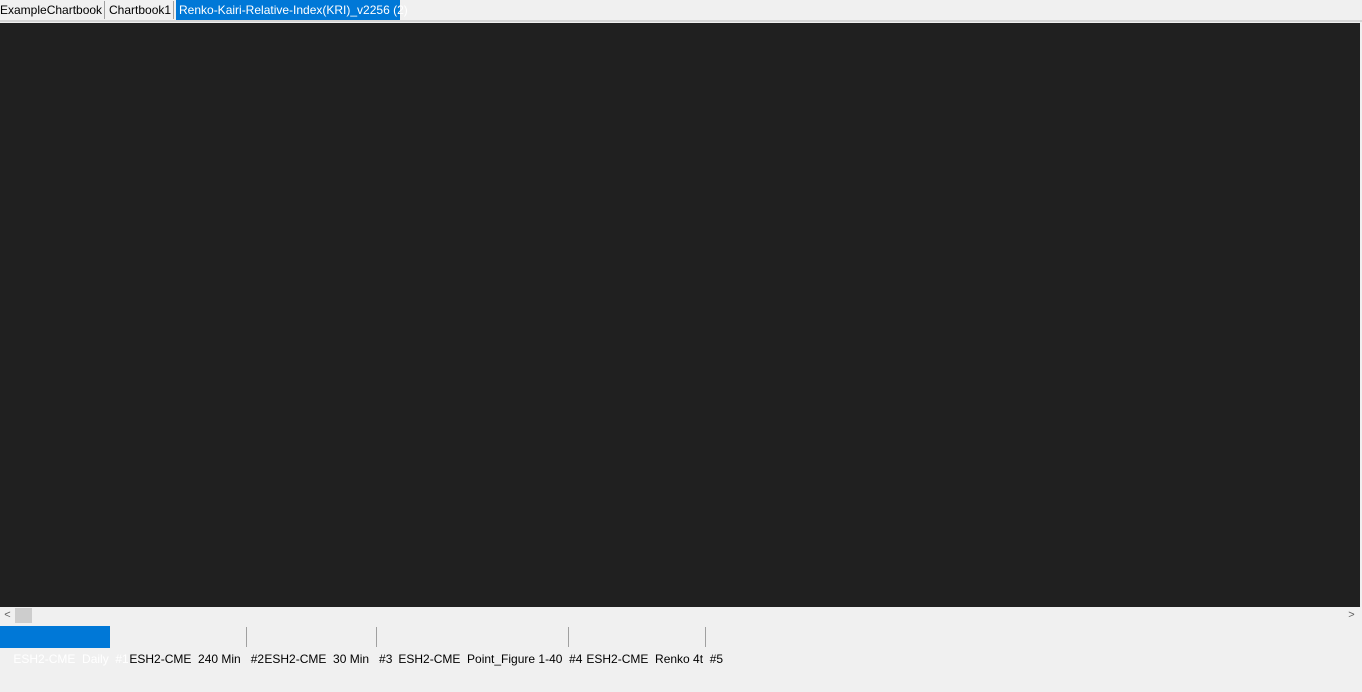 The width and height of the screenshot is (1362, 692). Describe the element at coordinates (7, 615) in the screenshot. I see `scroll-left-arrow-icon: <` at that location.